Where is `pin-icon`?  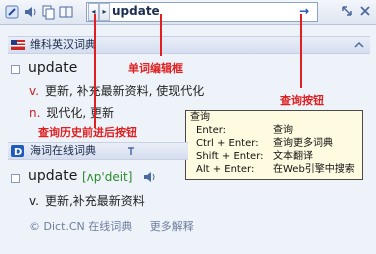 pin-icon is located at coordinates (131, 151).